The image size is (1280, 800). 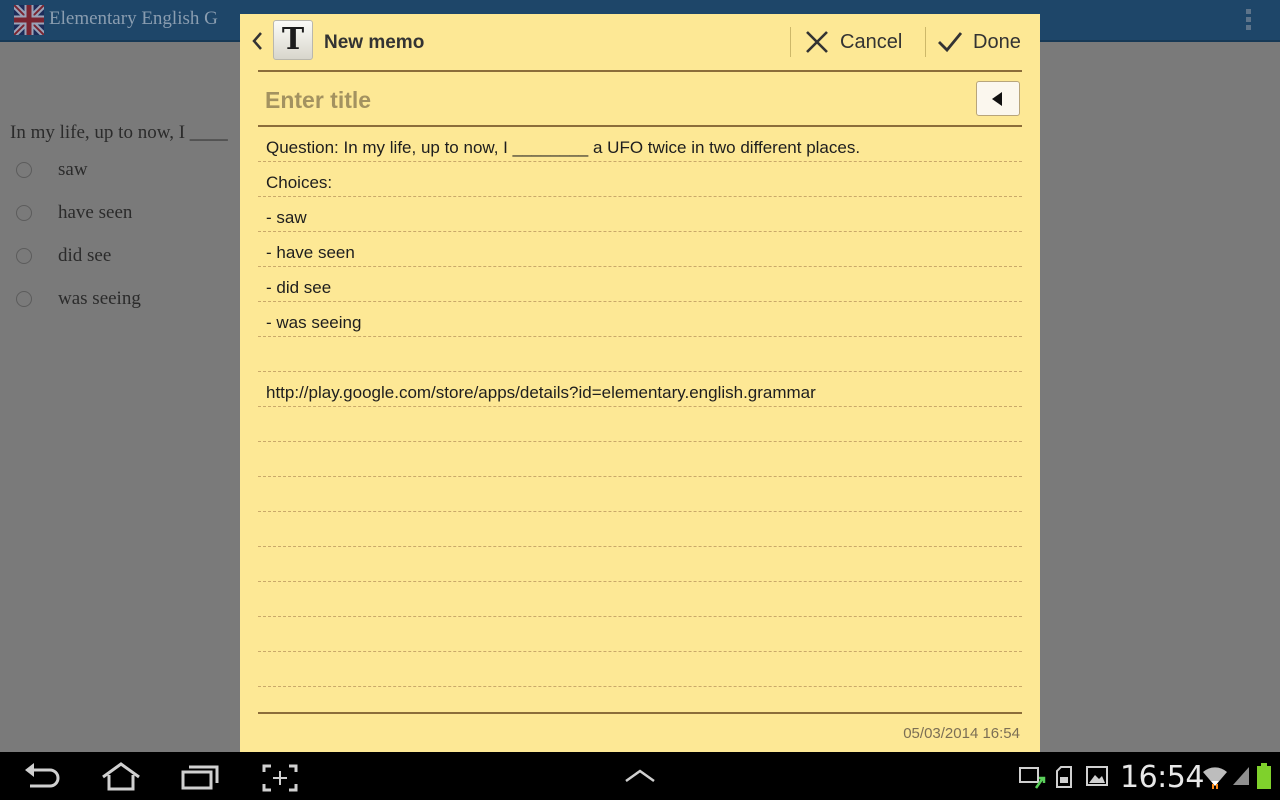 What do you see at coordinates (52, 170) in the screenshot?
I see `background-choice: saw` at bounding box center [52, 170].